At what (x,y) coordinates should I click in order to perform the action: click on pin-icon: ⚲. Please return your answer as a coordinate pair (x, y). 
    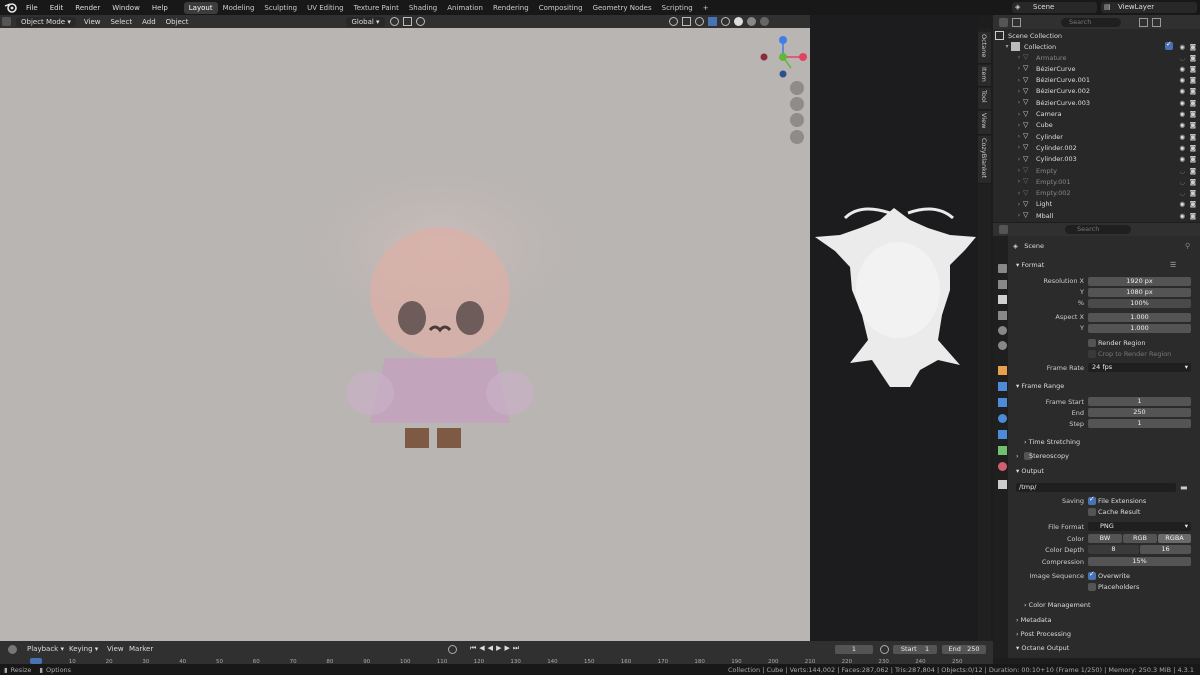
    Looking at the image, I should click on (1187, 246).